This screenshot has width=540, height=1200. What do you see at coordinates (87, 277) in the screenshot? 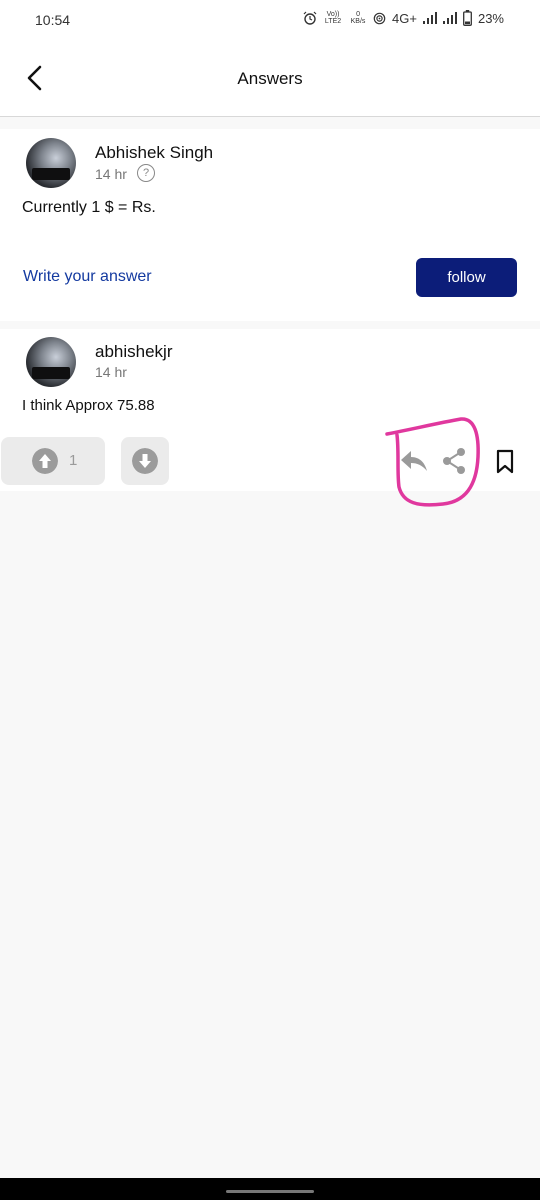
I see `write-answer-link: Write your answer` at bounding box center [87, 277].